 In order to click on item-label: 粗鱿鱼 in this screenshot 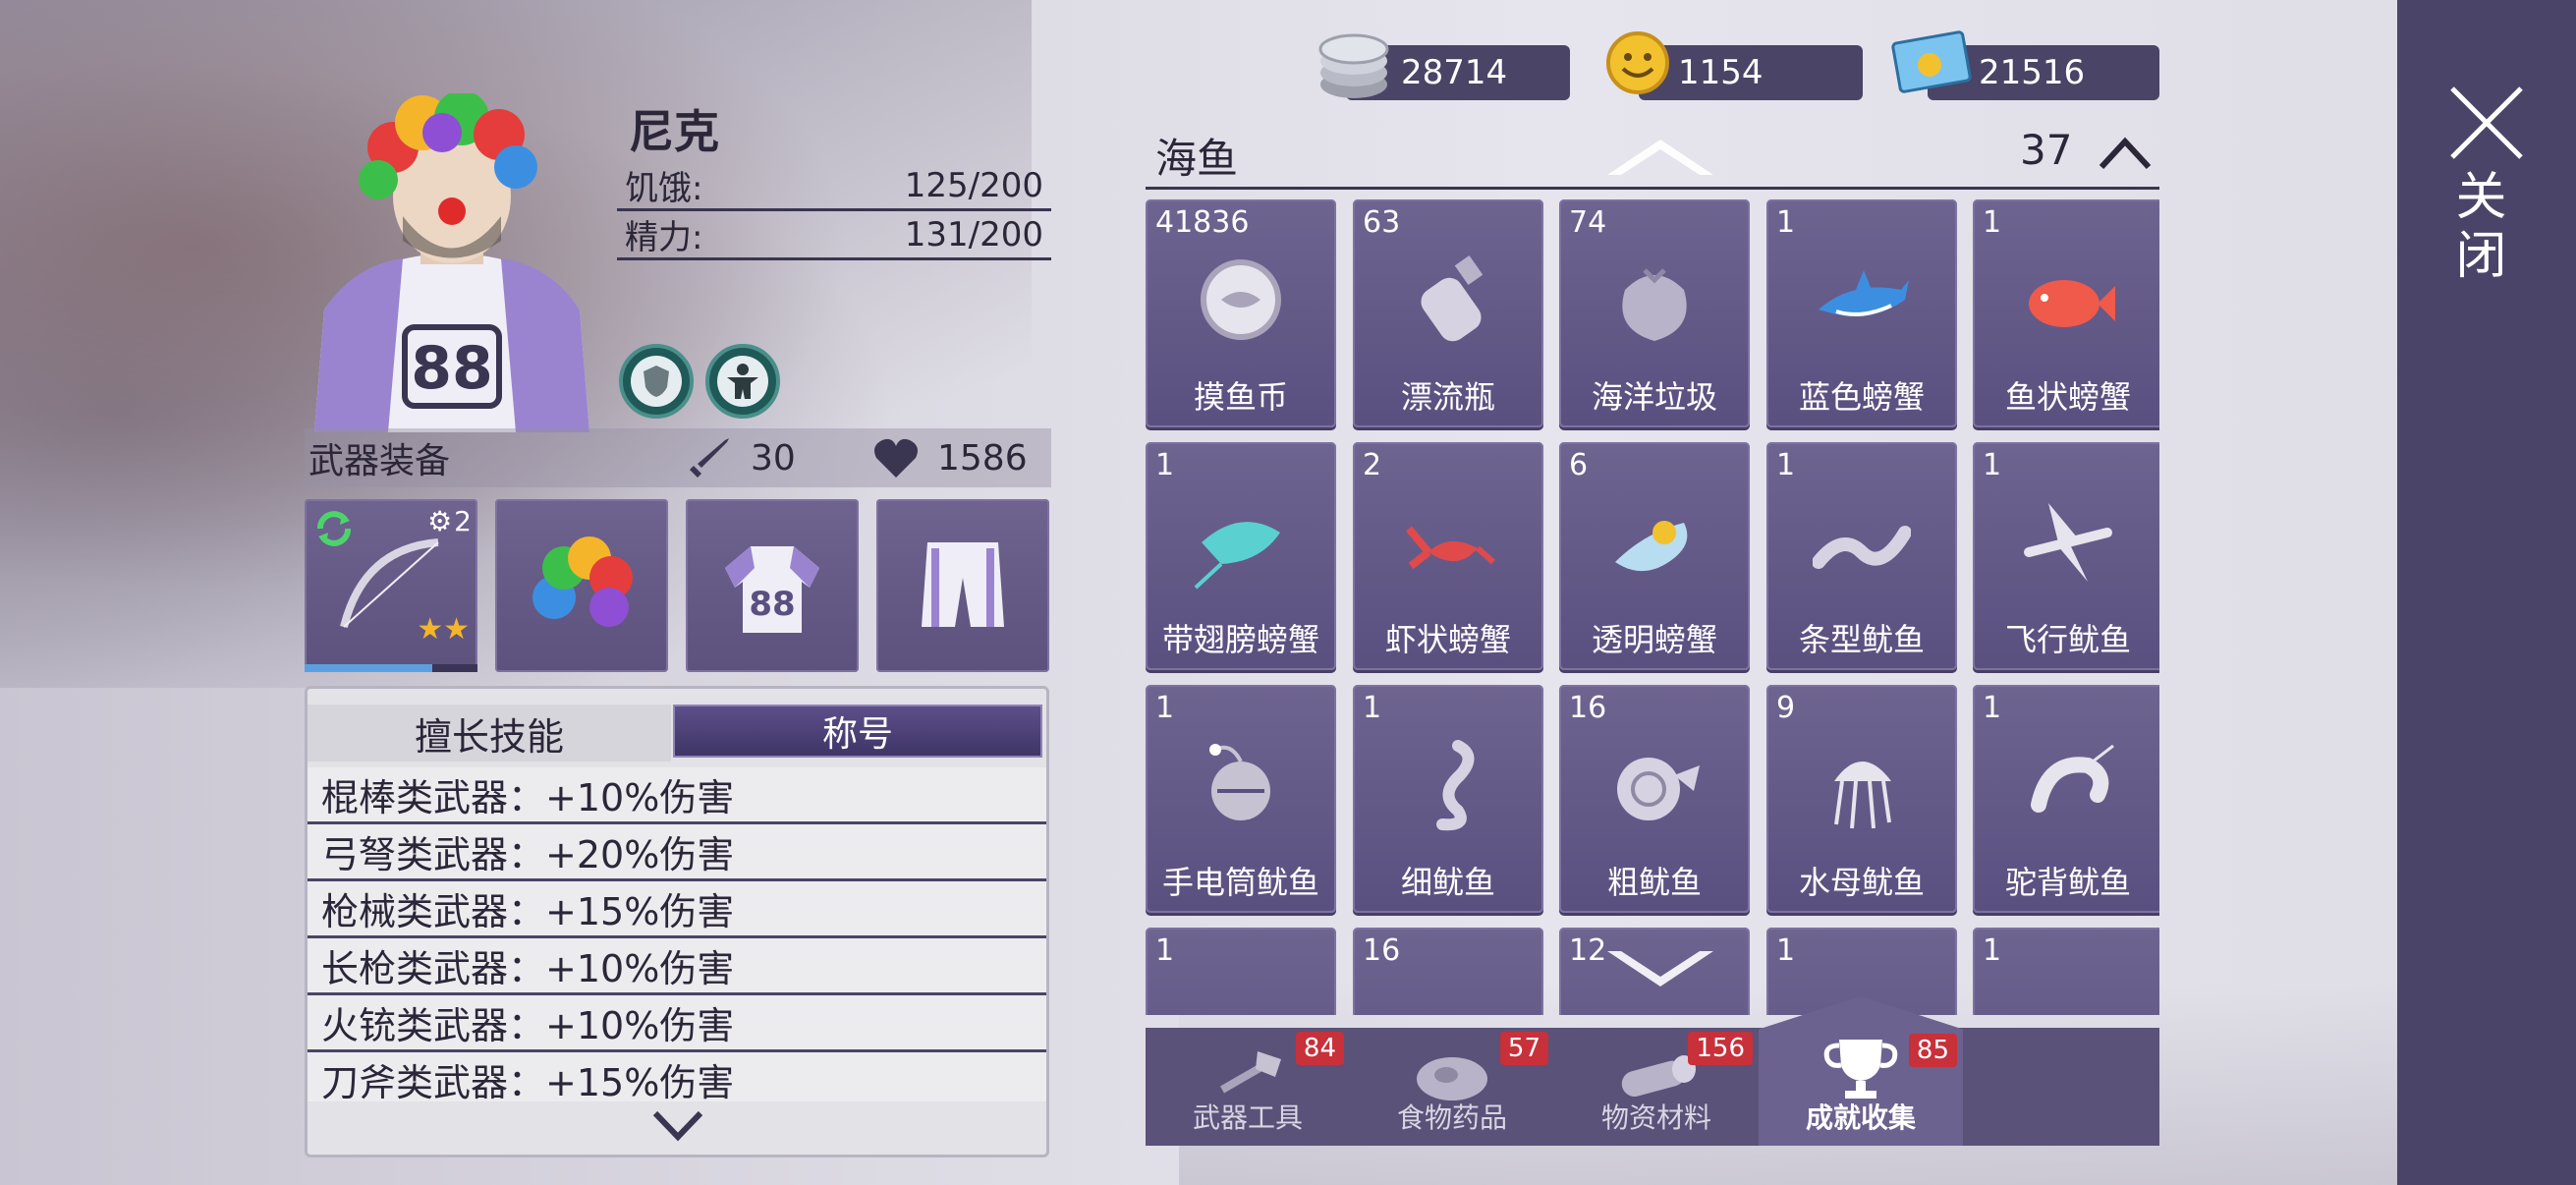, I will do `click(1654, 883)`.